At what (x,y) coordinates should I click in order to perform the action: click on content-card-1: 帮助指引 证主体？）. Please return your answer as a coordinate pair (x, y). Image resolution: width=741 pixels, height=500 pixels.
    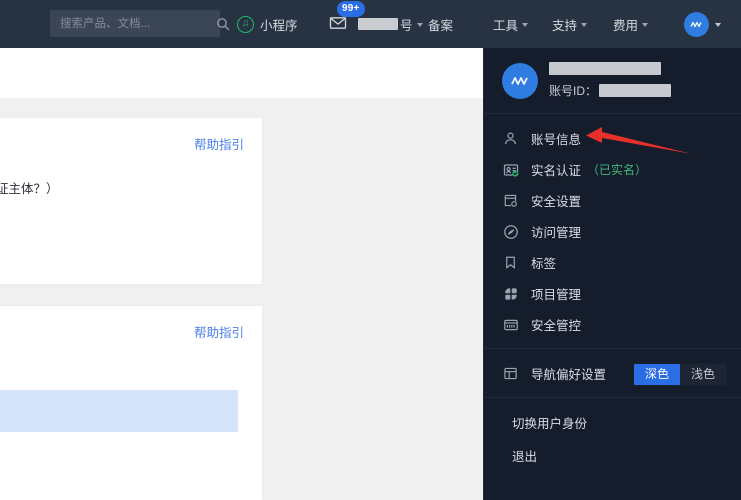
    Looking at the image, I should click on (131, 201).